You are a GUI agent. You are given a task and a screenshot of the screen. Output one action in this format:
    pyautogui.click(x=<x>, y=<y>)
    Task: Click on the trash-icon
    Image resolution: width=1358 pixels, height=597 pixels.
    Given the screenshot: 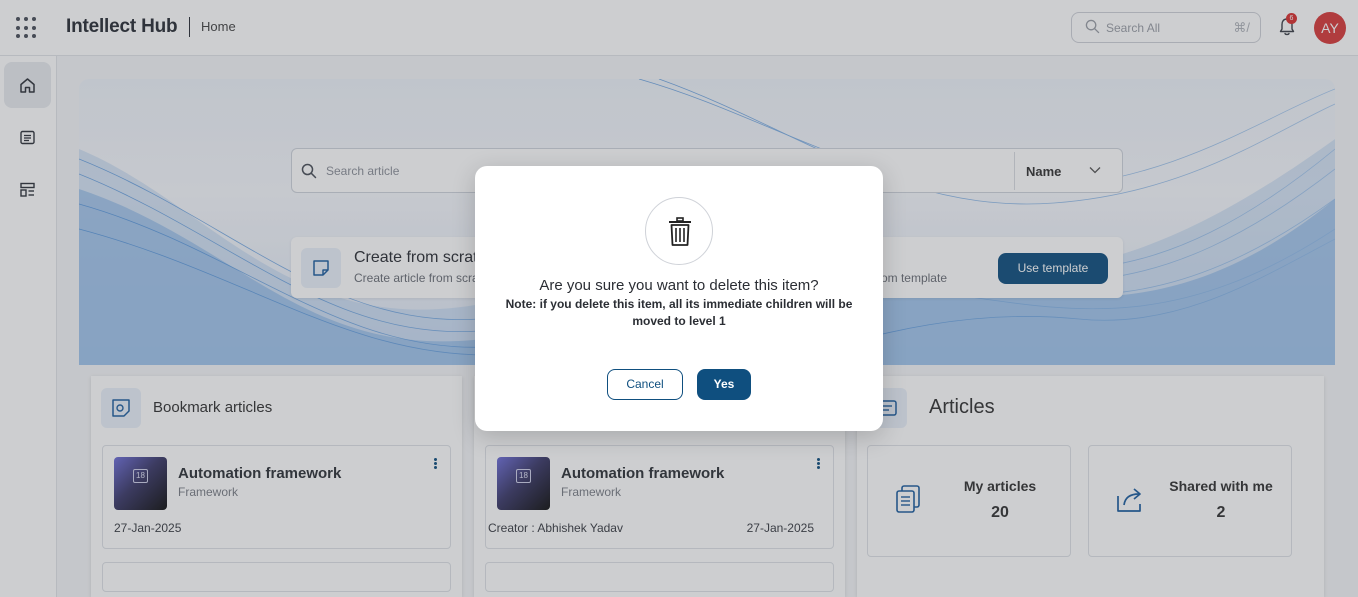 What is the action you would take?
    pyautogui.click(x=680, y=231)
    